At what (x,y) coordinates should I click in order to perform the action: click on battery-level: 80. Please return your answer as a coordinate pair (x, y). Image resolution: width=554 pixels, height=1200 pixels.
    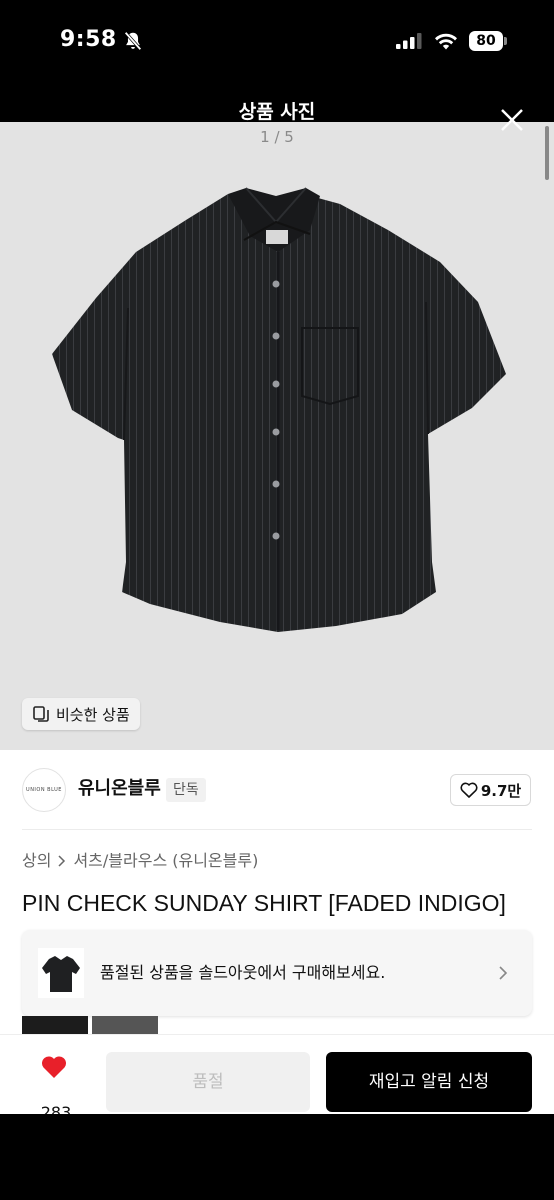
    Looking at the image, I should click on (486, 41).